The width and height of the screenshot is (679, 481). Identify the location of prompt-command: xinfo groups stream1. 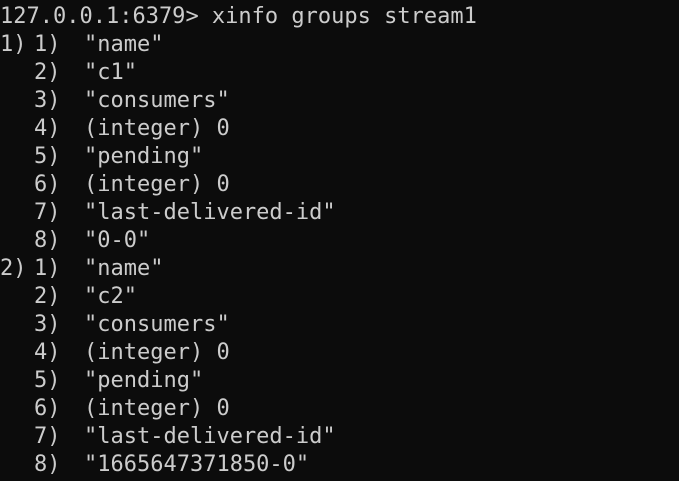
(337, 16).